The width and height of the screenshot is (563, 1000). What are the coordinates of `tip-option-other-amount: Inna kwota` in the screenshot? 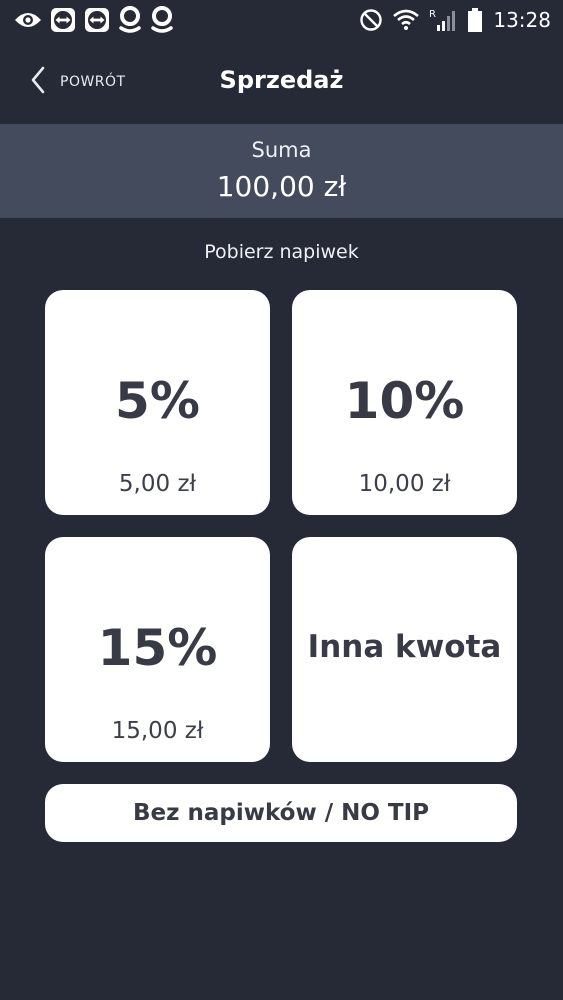 It's located at (404, 649).